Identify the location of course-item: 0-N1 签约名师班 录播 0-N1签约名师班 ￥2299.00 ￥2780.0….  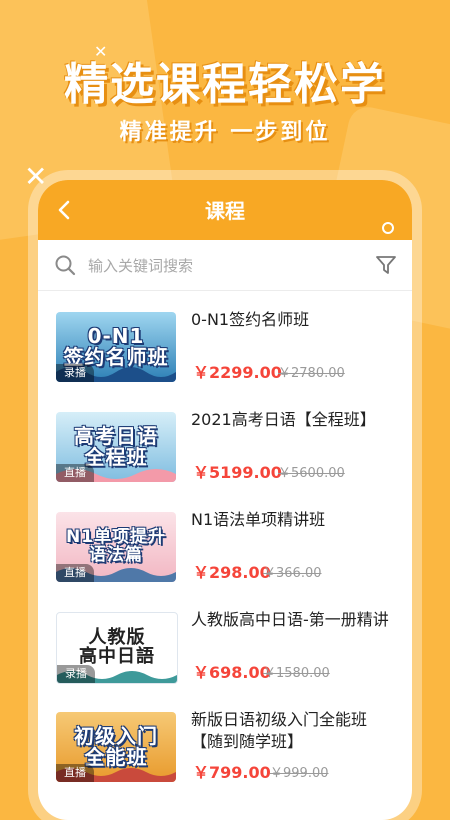
(225, 355).